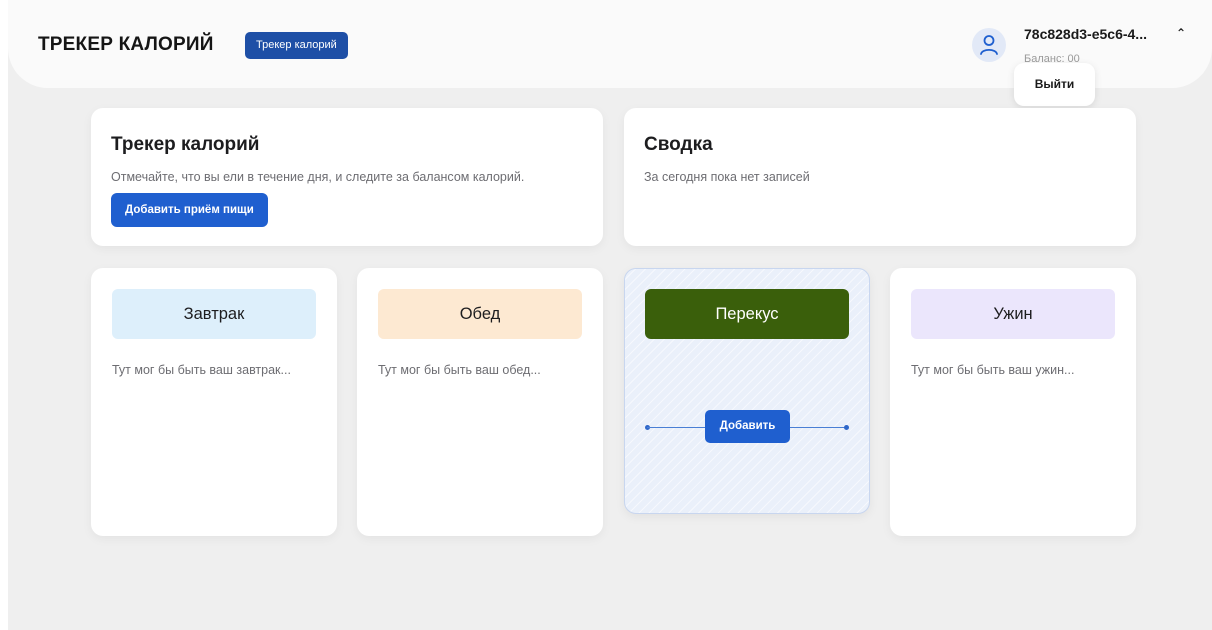 This screenshot has width=1212, height=630. What do you see at coordinates (818, 427) in the screenshot?
I see `add-line-right` at bounding box center [818, 427].